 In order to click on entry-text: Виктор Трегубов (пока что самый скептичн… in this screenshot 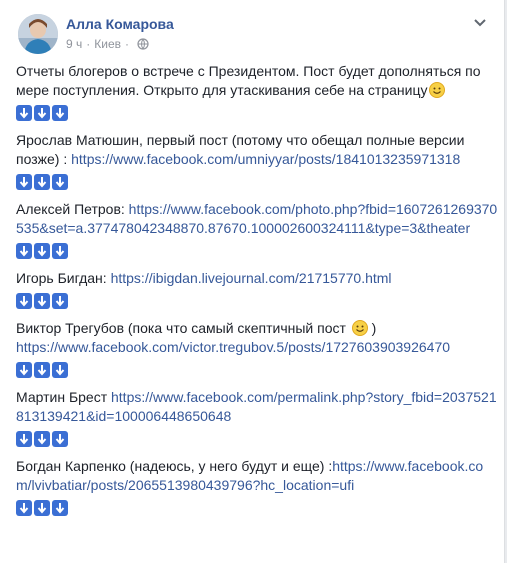, I will do `click(183, 328)`.